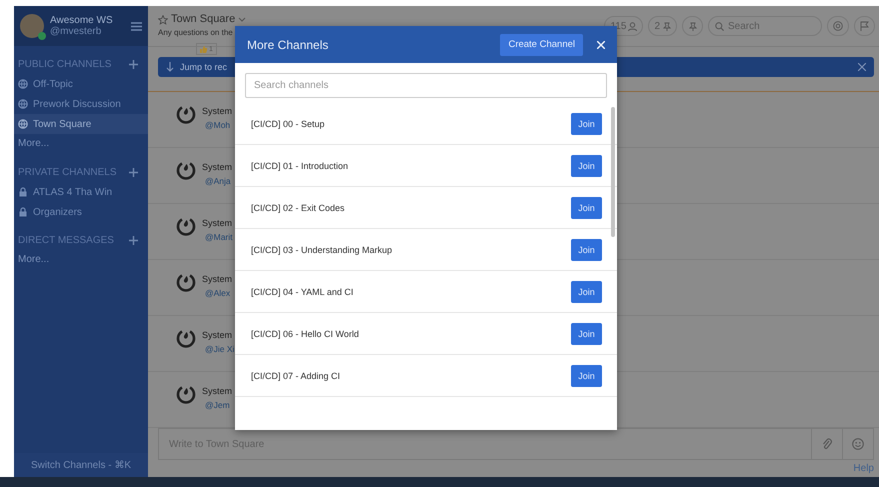  I want to click on smiley-icon, so click(858, 444).